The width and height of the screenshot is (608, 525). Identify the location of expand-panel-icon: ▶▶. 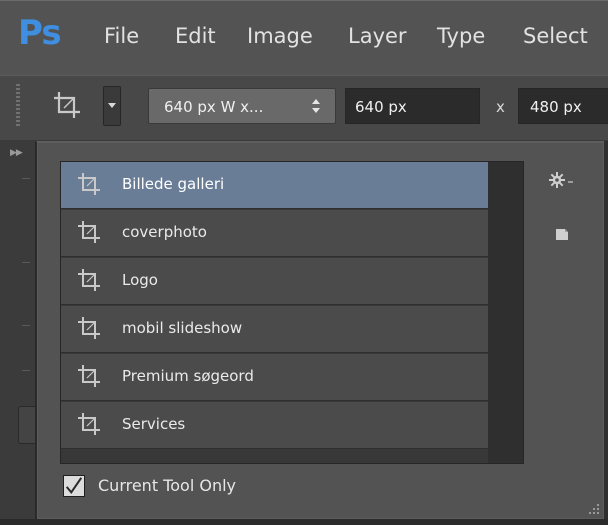
(16, 153).